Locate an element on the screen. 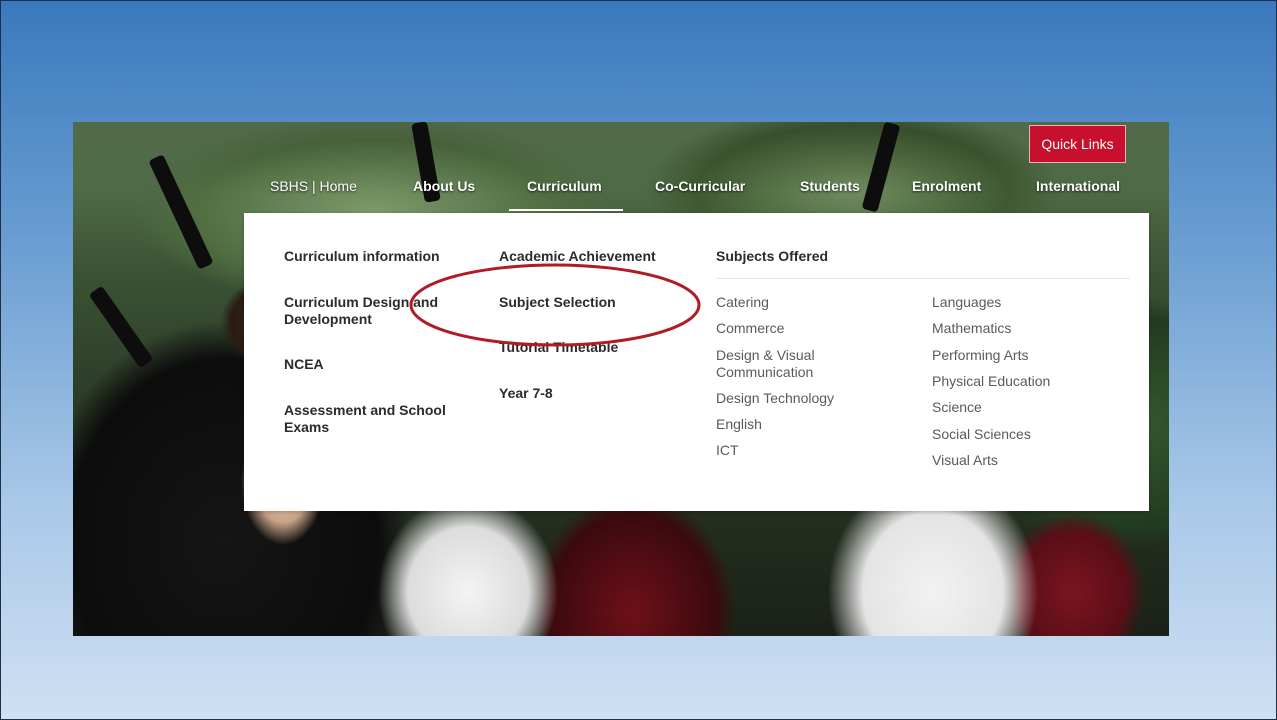  nav-about-us: About Us is located at coordinates (444, 186).